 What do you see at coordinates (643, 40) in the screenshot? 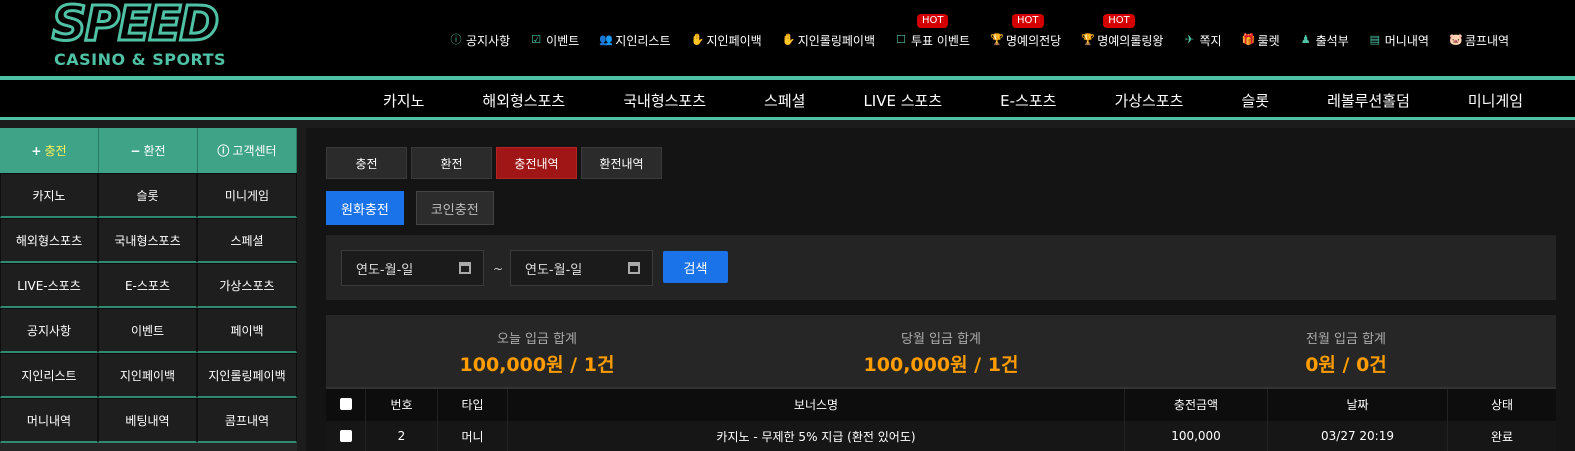
I see `top-nav-label: 지인리스트` at bounding box center [643, 40].